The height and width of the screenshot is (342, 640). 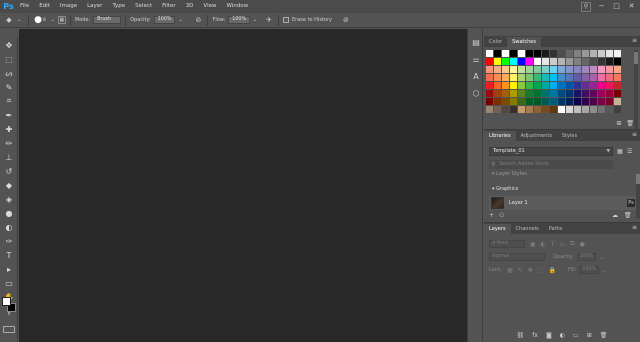 What do you see at coordinates (524, 42) in the screenshot?
I see `tab-swatches: Swatches` at bounding box center [524, 42].